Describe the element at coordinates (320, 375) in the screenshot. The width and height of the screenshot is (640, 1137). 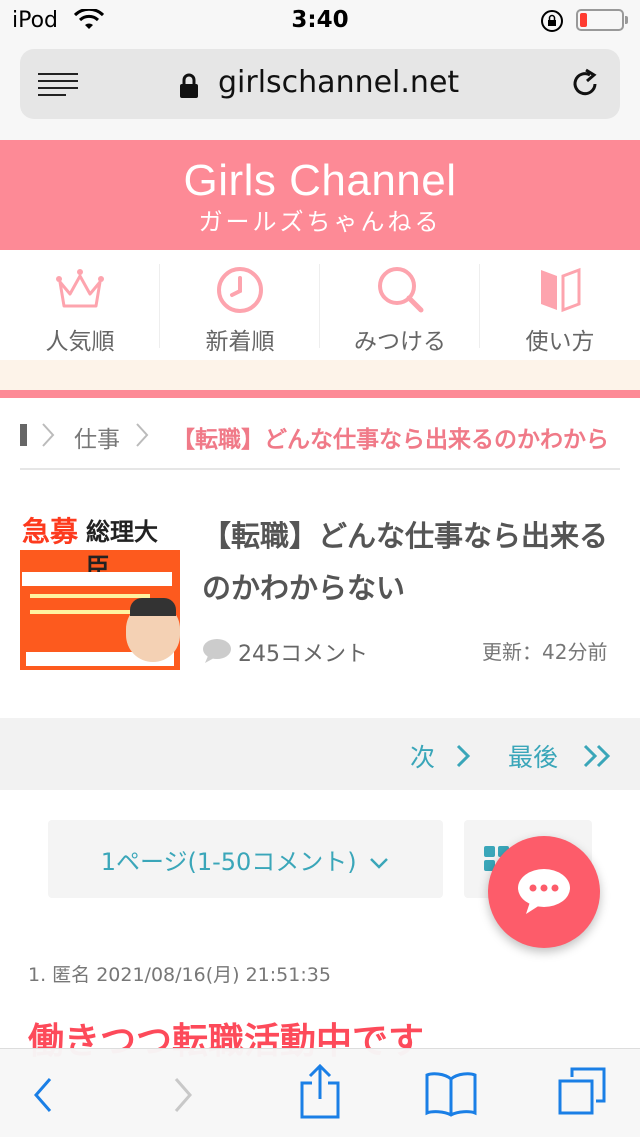
I see `banner-strip` at that location.